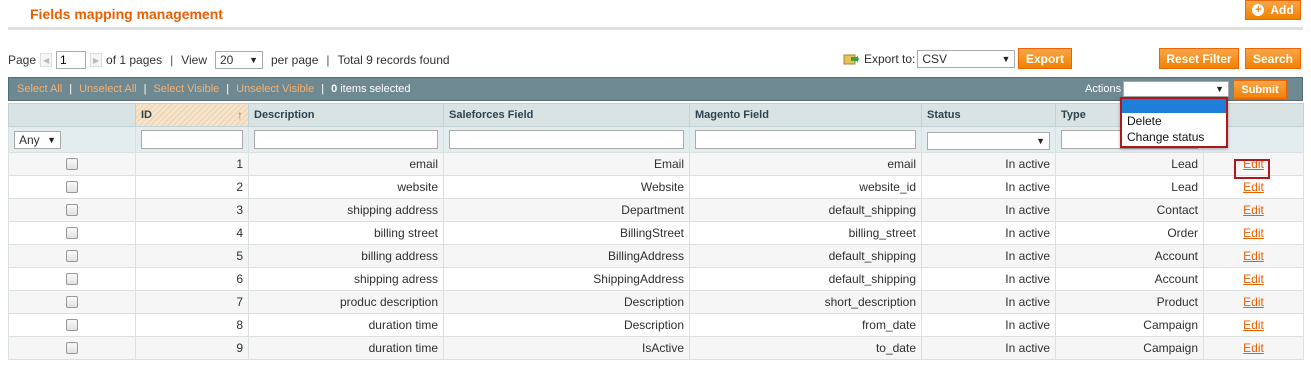  I want to click on column-header-magento-field: Magento Field, so click(805, 115).